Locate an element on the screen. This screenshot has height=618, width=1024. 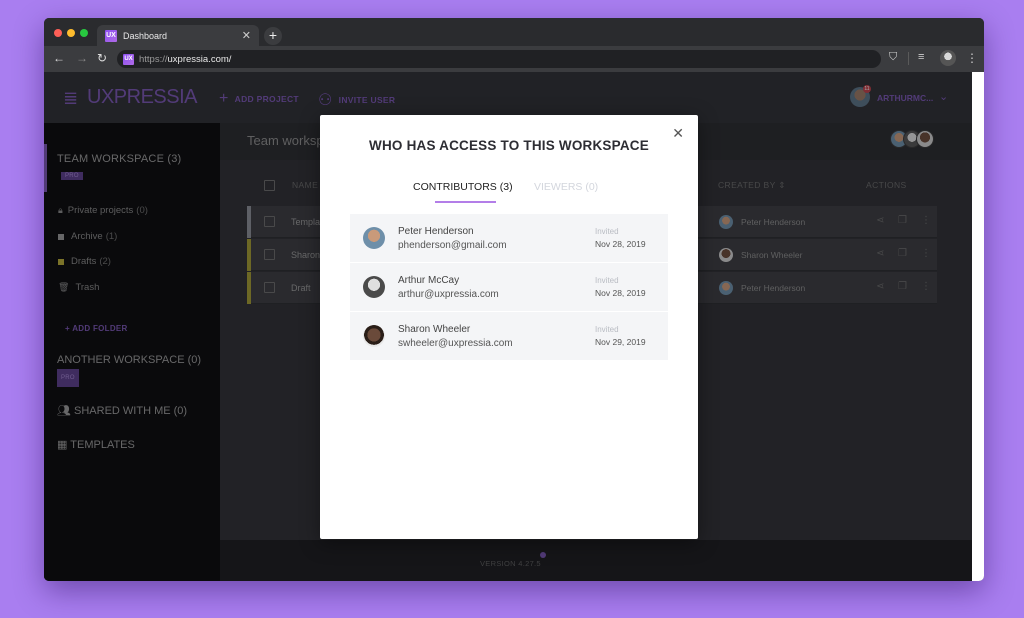
contributor-name: Arthur McCay is located at coordinates (429, 280).